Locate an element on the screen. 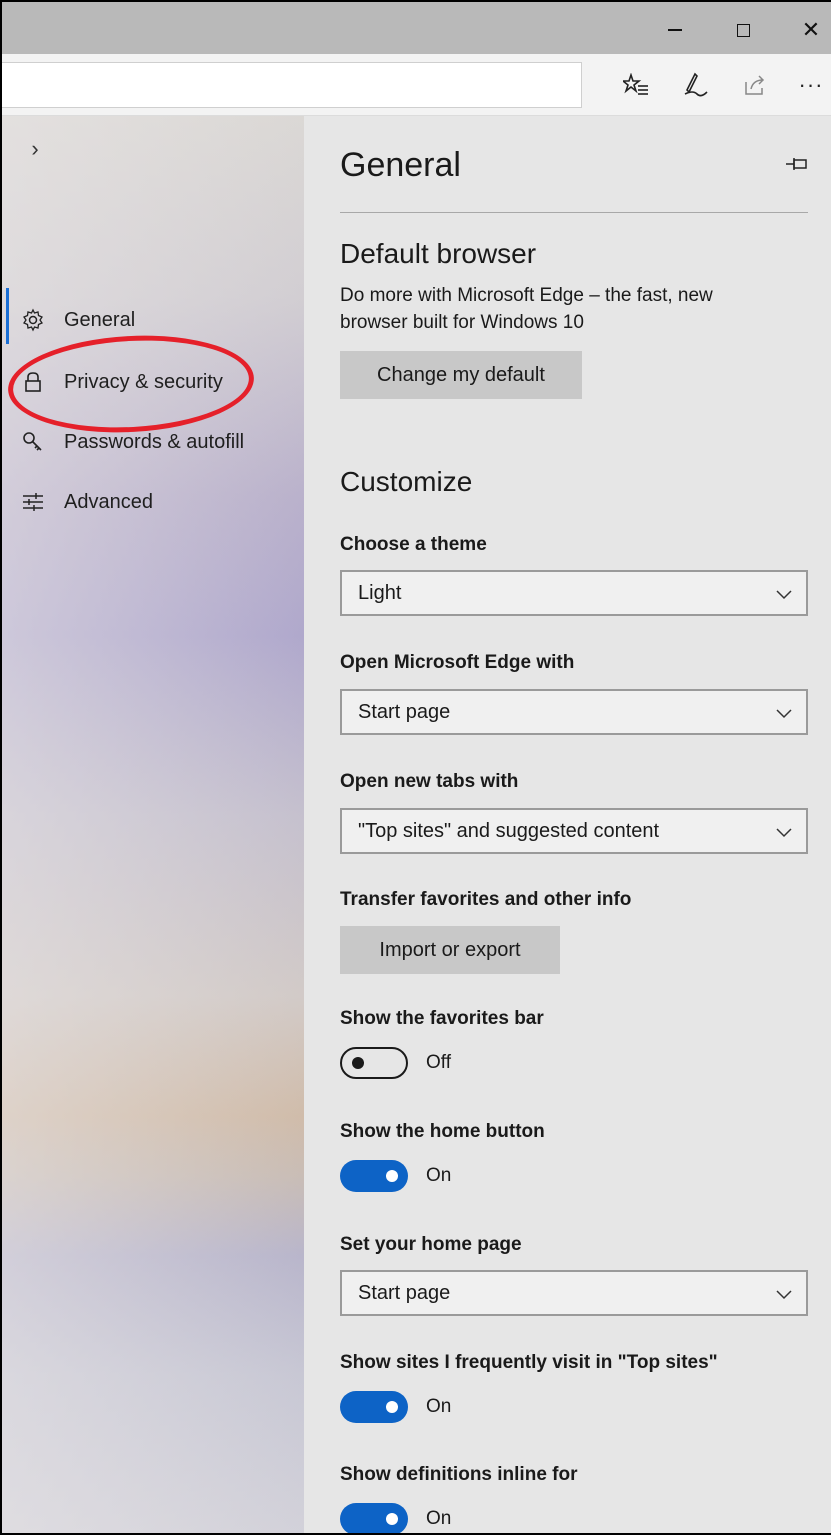 This screenshot has width=831, height=1535. default-browser-heading: Default browser is located at coordinates (438, 253).